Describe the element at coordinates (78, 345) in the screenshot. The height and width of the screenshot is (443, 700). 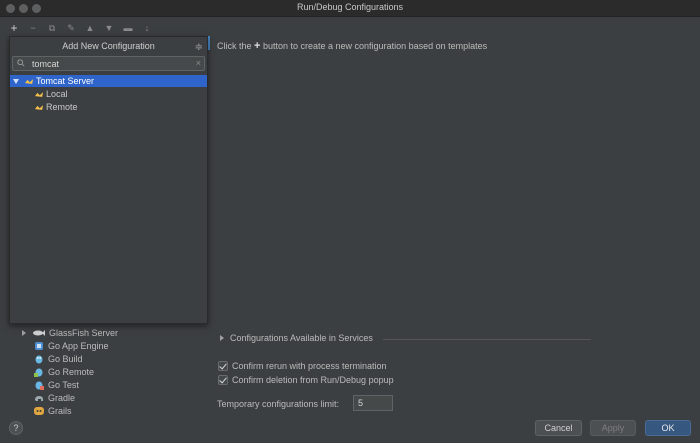
I see `list-item-label: Go App Engine` at that location.